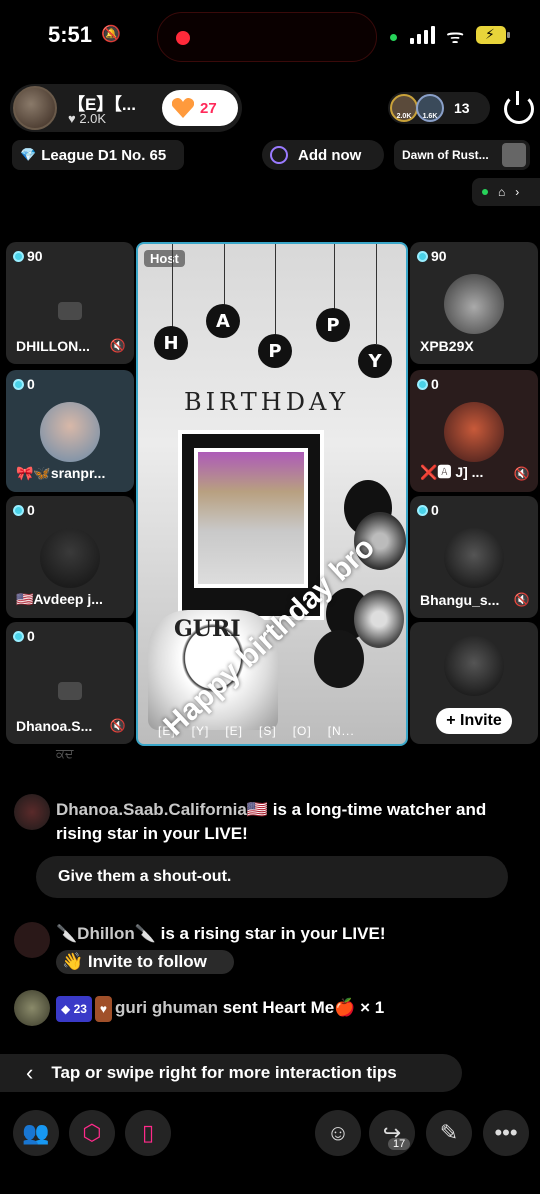  What do you see at coordinates (29, 1073) in the screenshot?
I see `chevron-left-icon: ‹` at bounding box center [29, 1073].